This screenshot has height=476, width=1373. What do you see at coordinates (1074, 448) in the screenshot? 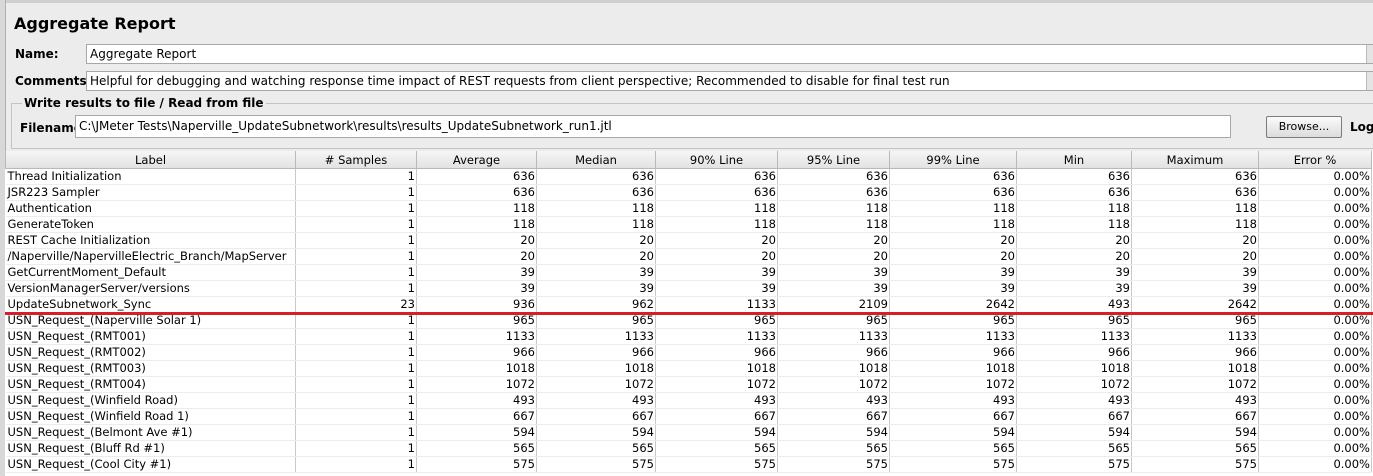
I see `cell-min: 565` at bounding box center [1074, 448].